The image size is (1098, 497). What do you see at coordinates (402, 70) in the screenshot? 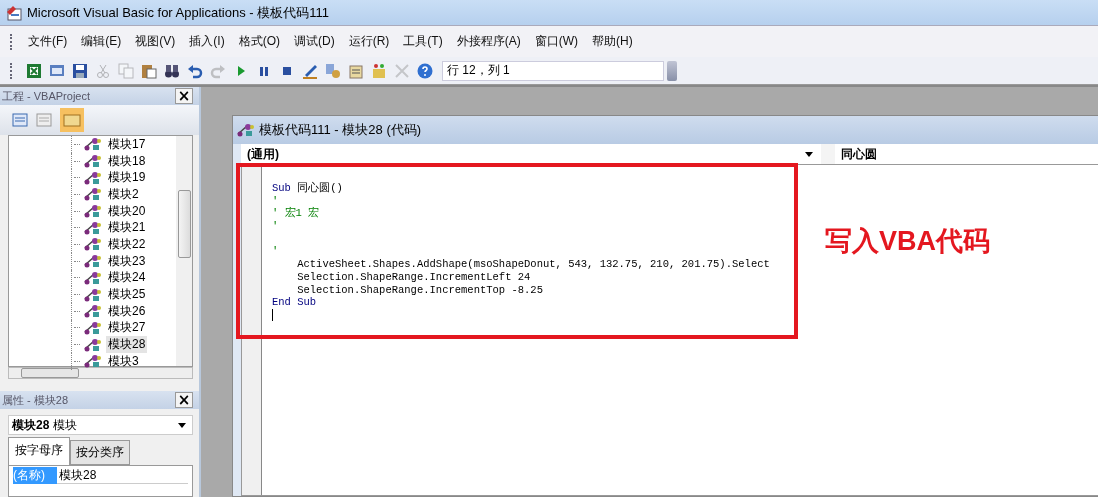
I see `toolbox-icon` at bounding box center [402, 70].